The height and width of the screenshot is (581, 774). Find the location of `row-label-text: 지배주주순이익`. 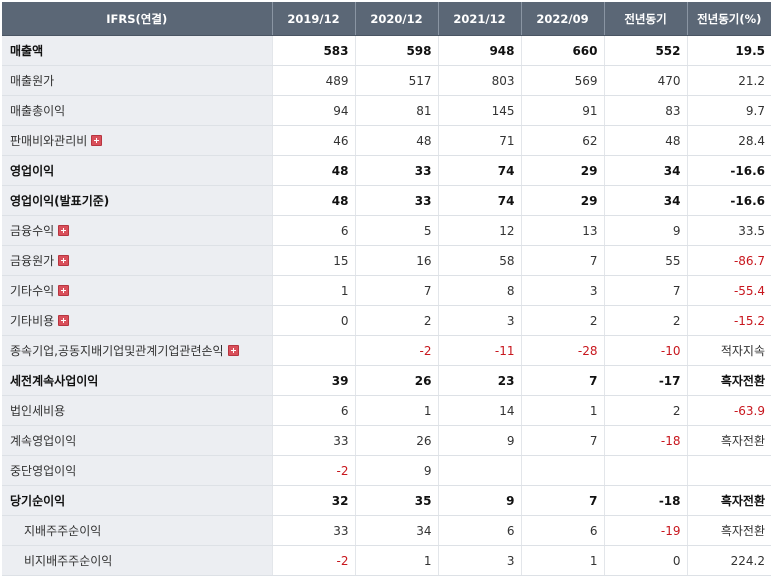

row-label-text: 지배주주순이익 is located at coordinates (63, 531).